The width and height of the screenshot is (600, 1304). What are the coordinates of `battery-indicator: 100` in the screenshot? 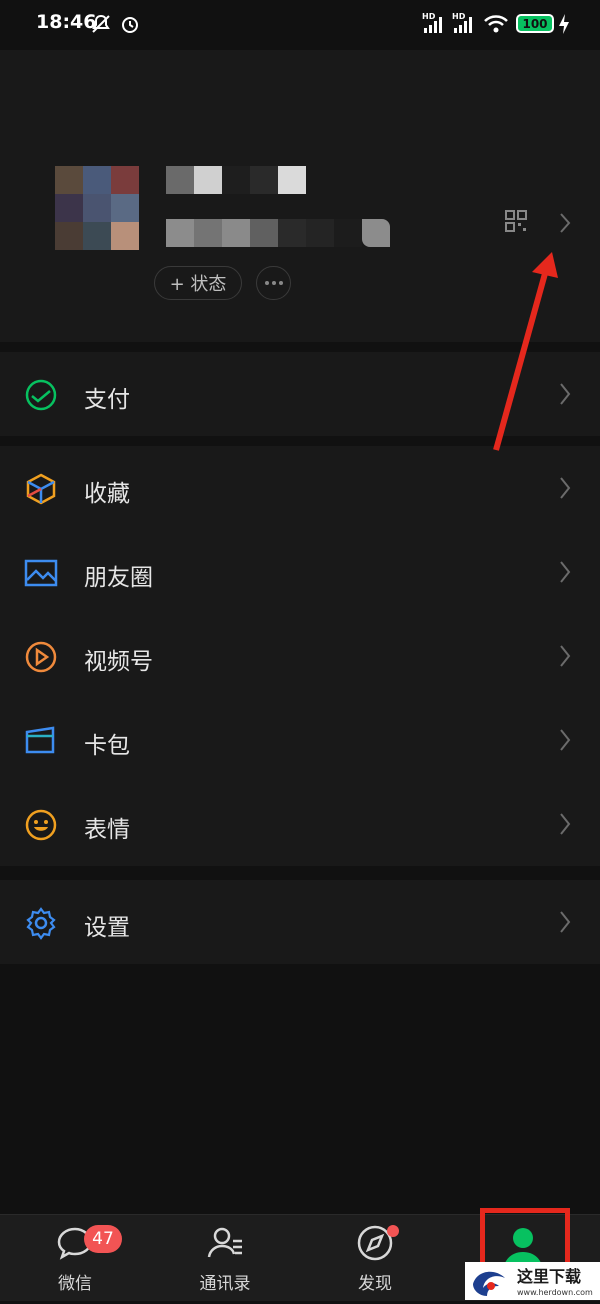 It's located at (535, 23).